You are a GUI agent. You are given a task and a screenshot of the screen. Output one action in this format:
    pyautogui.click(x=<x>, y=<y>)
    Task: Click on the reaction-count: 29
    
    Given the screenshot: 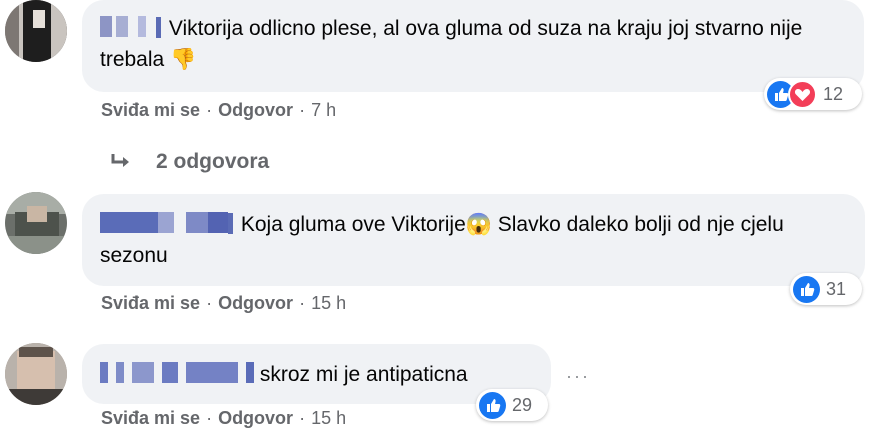 What is the action you would take?
    pyautogui.click(x=522, y=404)
    